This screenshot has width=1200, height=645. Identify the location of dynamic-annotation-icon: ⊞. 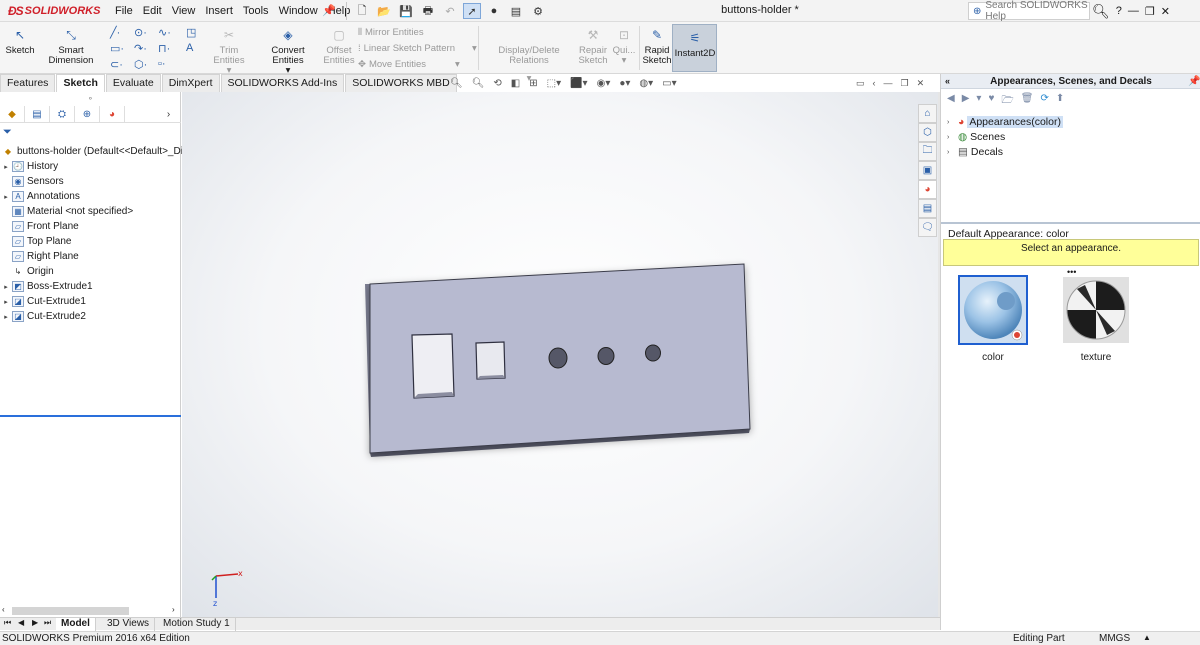
(533, 85).